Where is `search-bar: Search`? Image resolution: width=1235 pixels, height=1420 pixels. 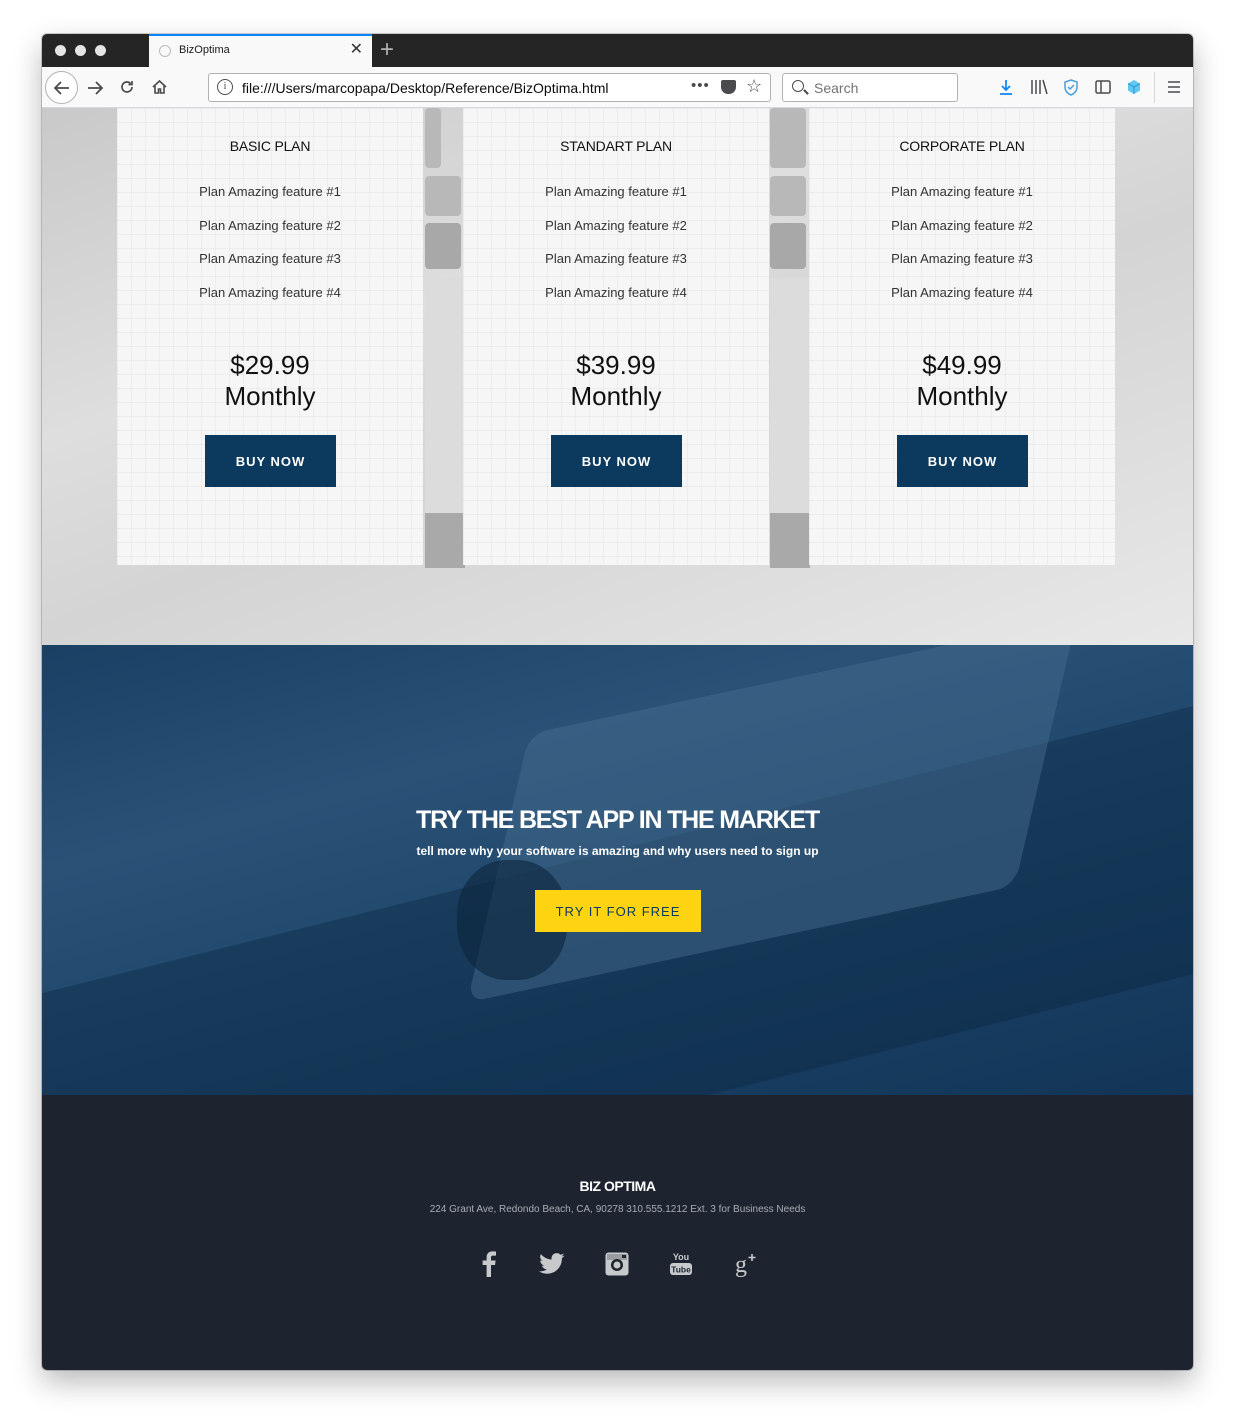
search-bar: Search is located at coordinates (870, 87).